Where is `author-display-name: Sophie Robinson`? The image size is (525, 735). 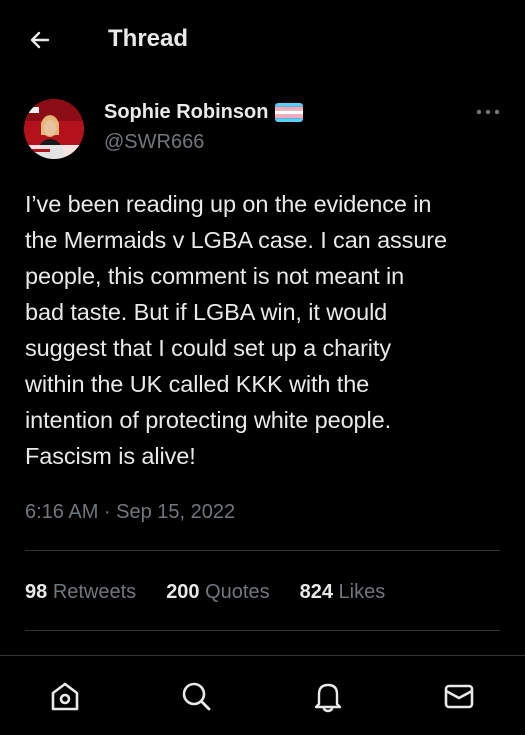 author-display-name: Sophie Robinson is located at coordinates (204, 112).